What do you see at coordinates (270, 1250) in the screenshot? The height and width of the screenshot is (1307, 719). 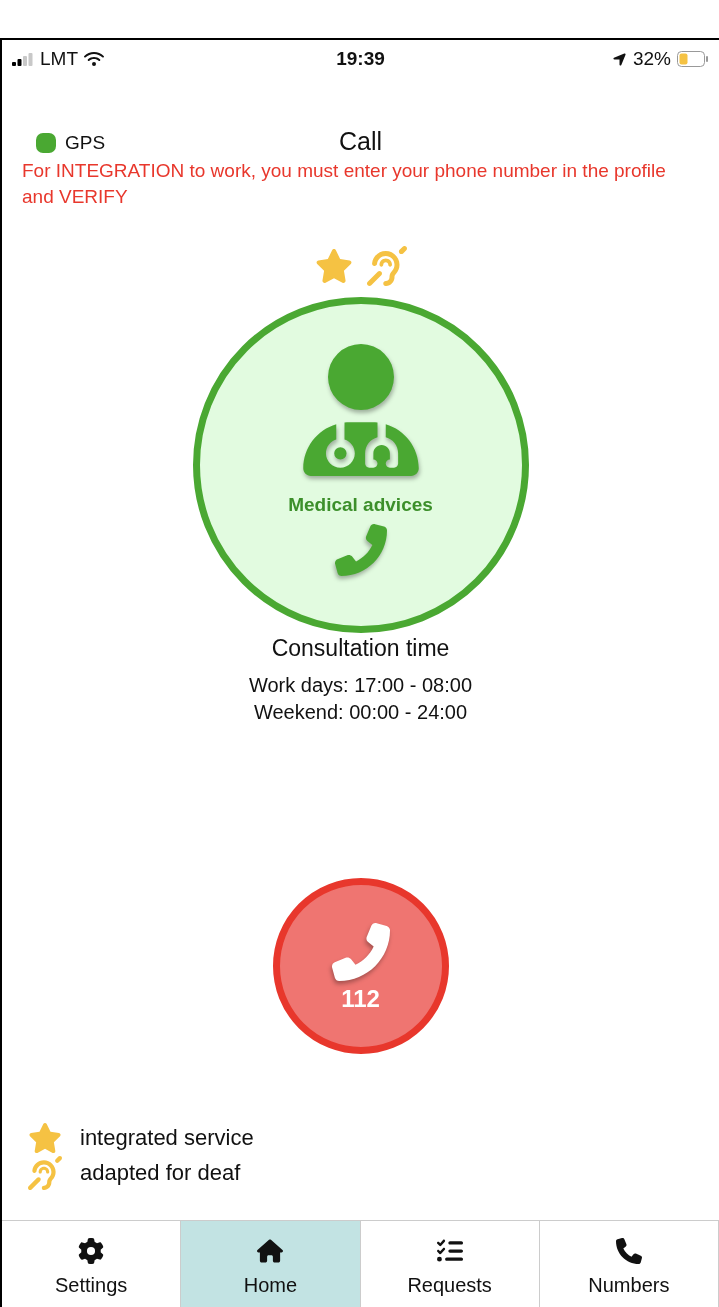 I see `home-icon` at bounding box center [270, 1250].